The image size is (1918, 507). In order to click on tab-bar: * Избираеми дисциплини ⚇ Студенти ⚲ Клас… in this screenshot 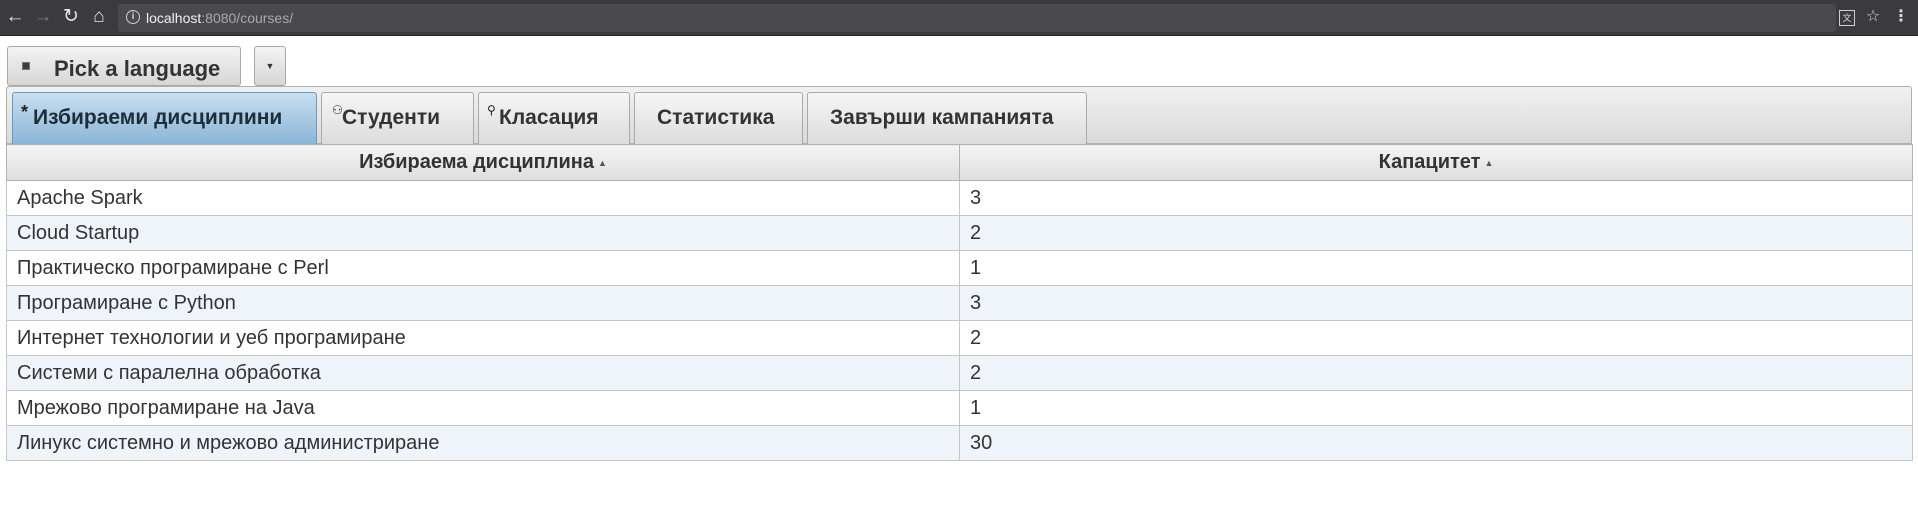, I will do `click(959, 115)`.